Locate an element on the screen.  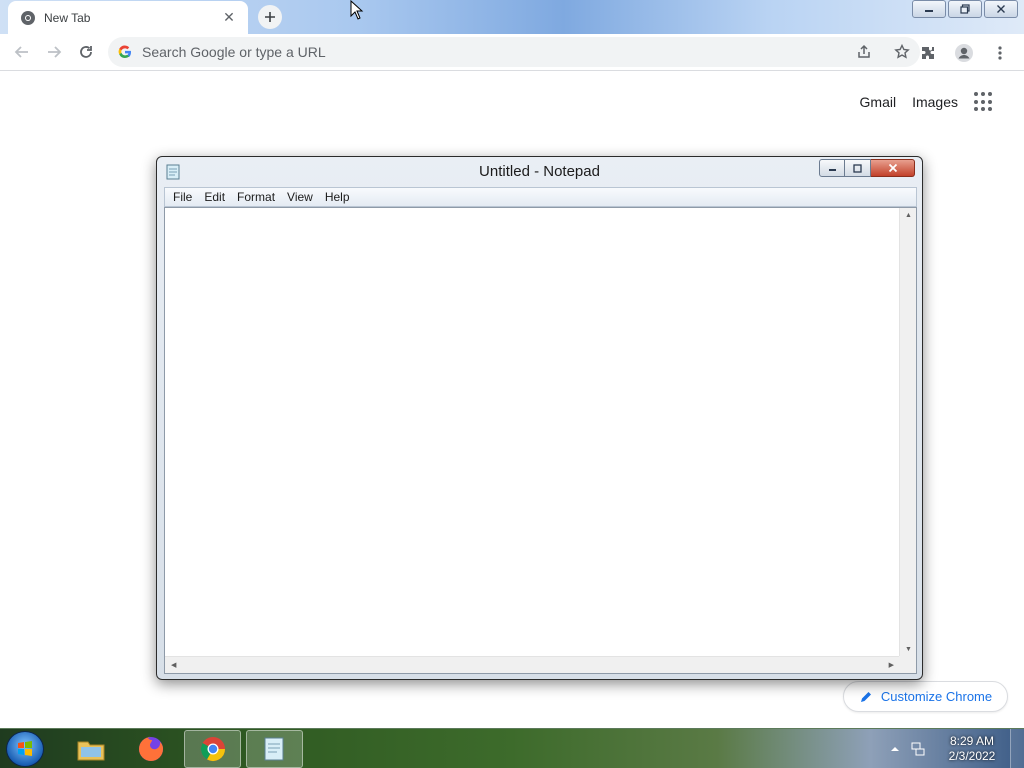
extensions-button is located at coordinates (928, 53).